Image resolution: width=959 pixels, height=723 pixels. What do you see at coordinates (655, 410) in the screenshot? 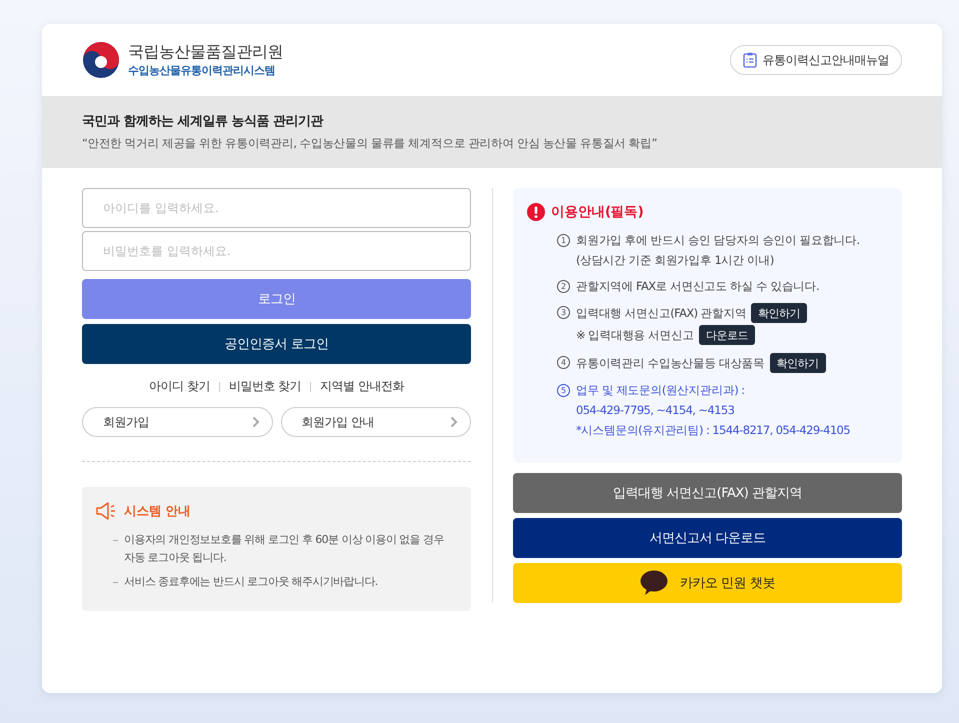
I see `guide-text: 054-429-7795, ~4154, ~4153` at bounding box center [655, 410].